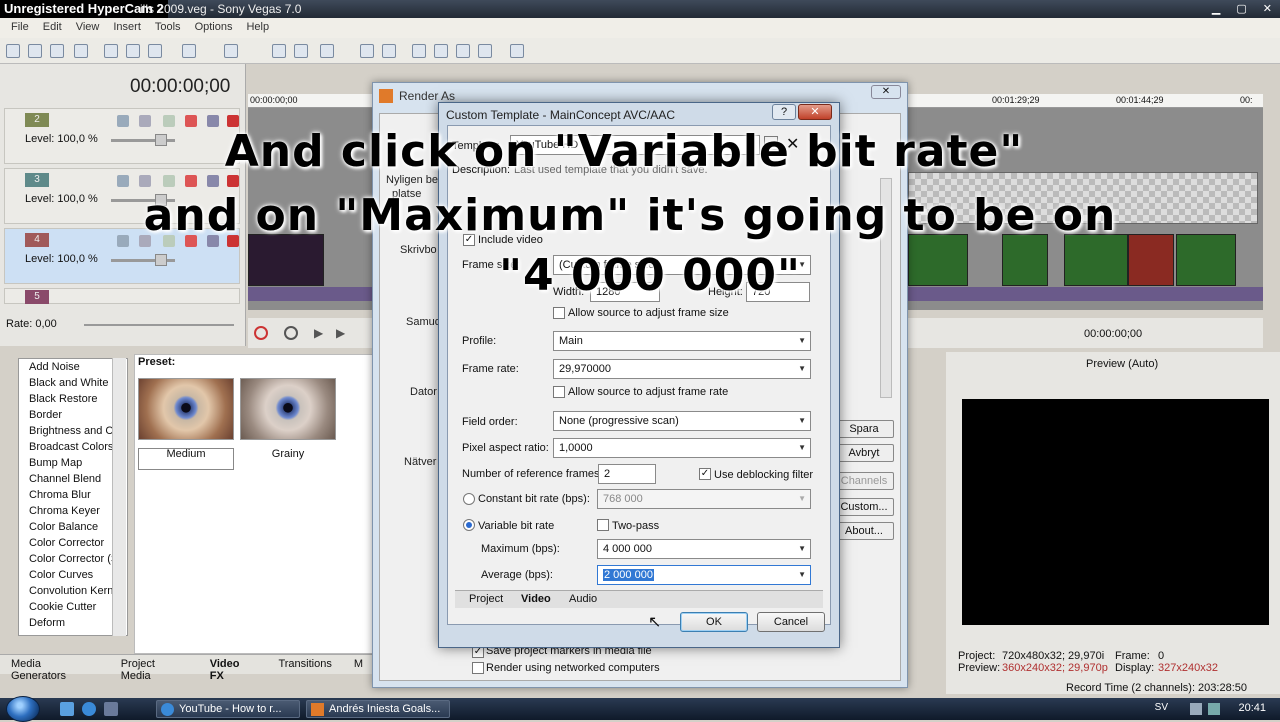 This screenshot has height=722, width=1280. I want to click on menu-insert: Insert, so click(127, 28).